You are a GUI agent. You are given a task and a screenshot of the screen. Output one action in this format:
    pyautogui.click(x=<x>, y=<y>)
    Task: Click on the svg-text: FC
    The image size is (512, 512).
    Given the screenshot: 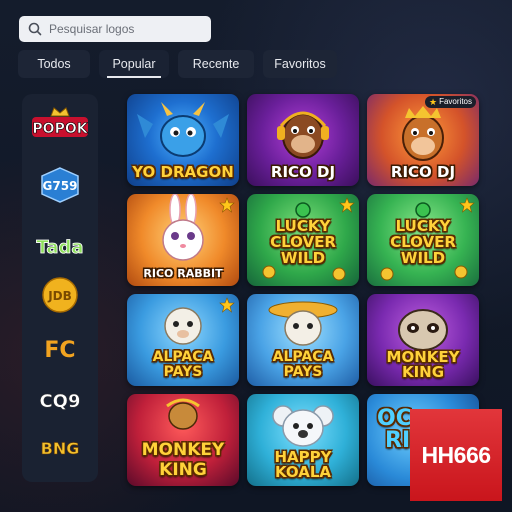 What is the action you would take?
    pyautogui.click(x=59, y=350)
    